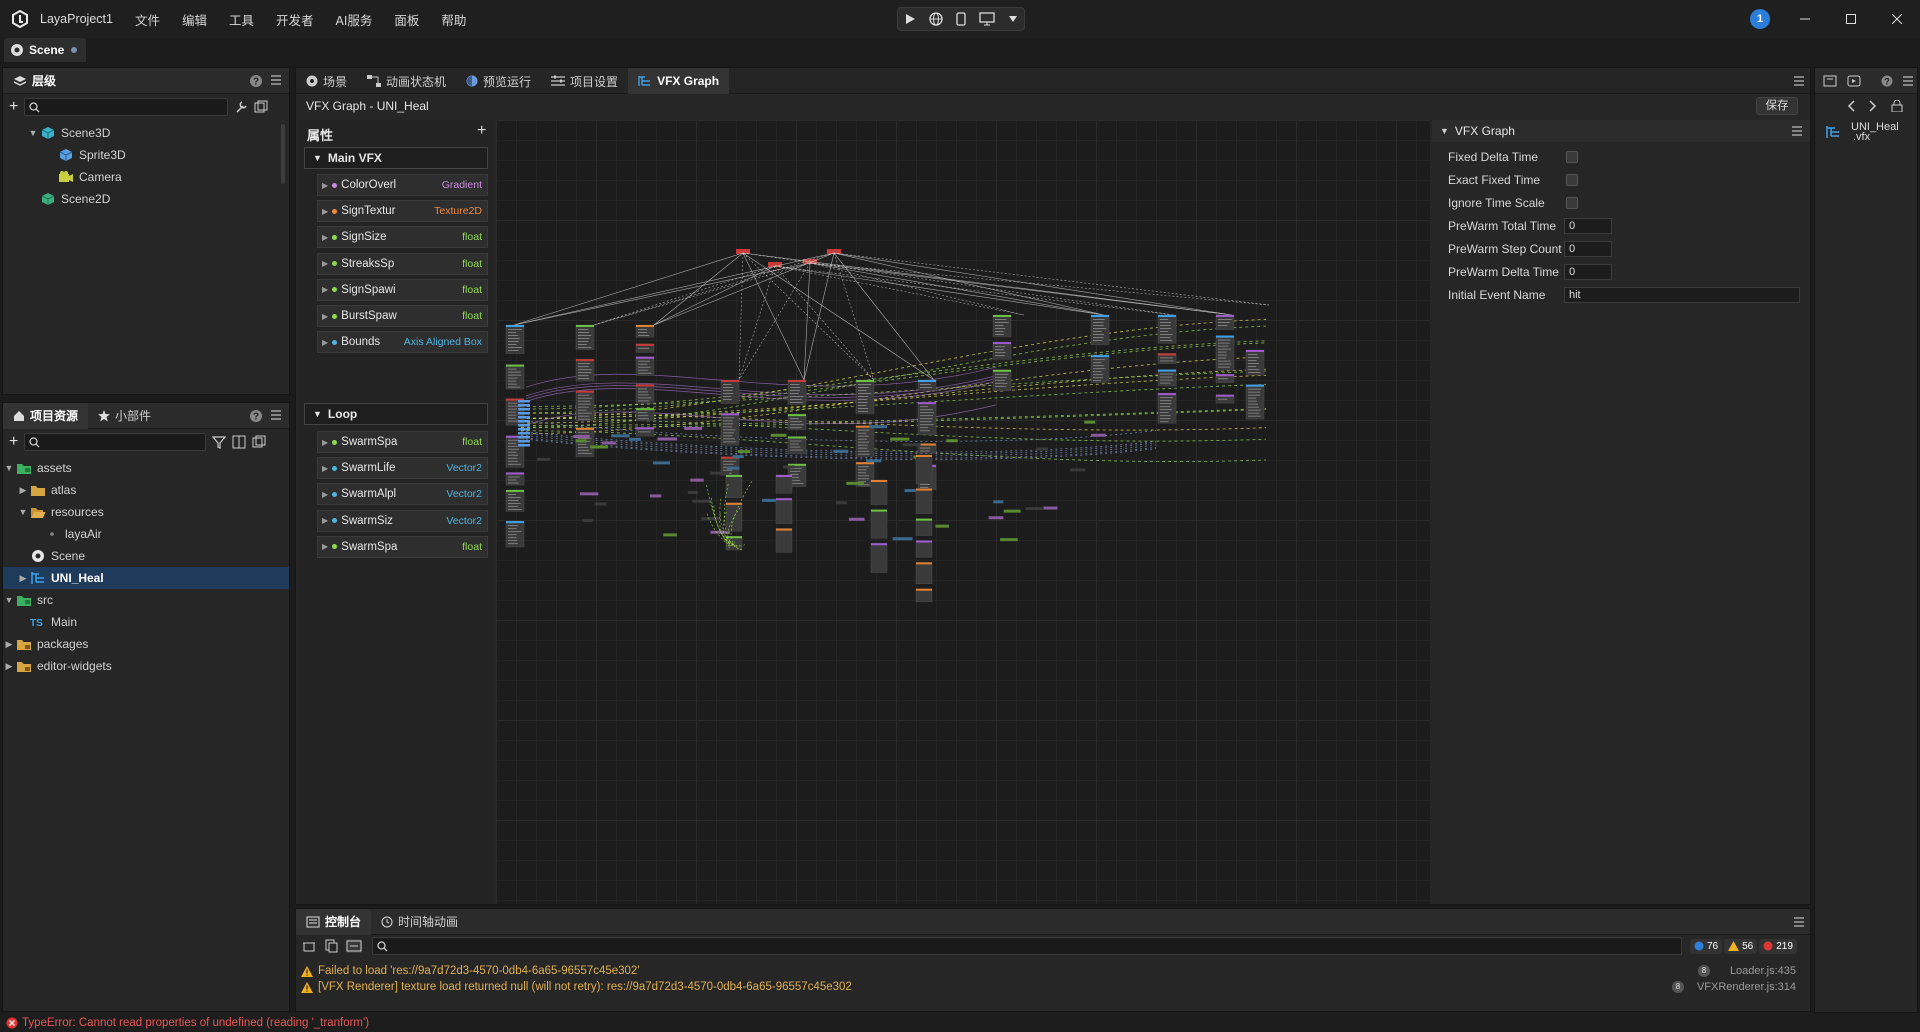 This screenshot has height=1032, width=1920. Describe the element at coordinates (402, 316) in the screenshot. I see `property-item: ▶ BurstSpaw float` at that location.